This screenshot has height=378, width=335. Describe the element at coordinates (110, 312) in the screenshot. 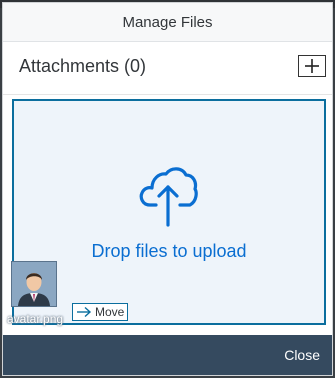

I see `move-label: Move` at that location.